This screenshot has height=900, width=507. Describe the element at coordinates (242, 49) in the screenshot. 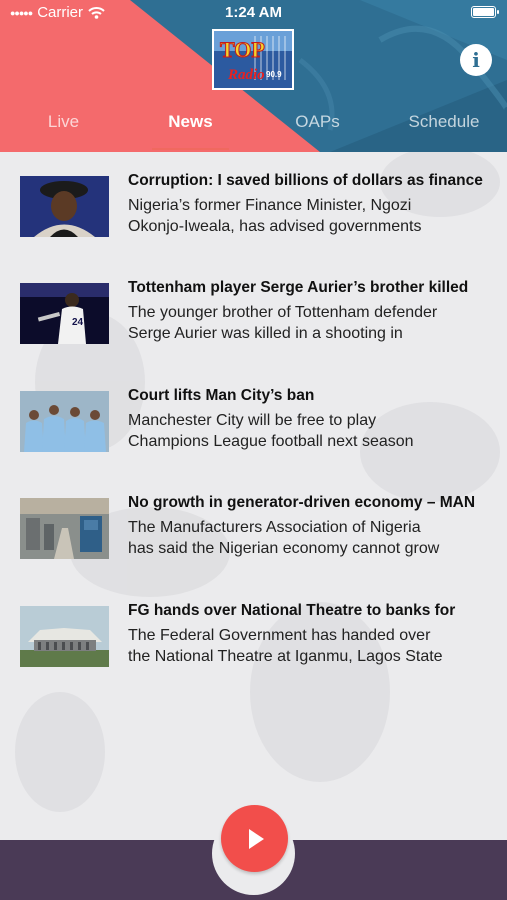

I see `logo-top-text: TOP` at that location.